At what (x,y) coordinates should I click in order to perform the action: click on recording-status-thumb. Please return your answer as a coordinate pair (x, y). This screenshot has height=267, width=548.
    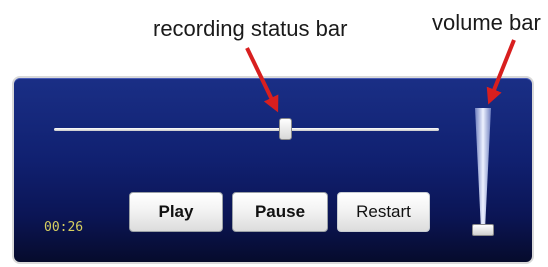
    Looking at the image, I should click on (285, 129).